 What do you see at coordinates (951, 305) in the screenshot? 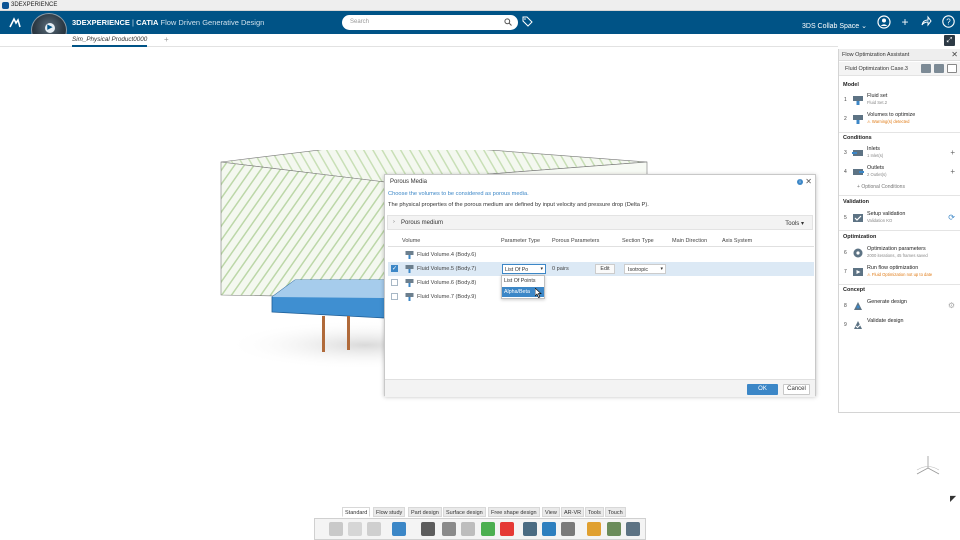
I see `settings-icon: ⚙` at bounding box center [951, 305].